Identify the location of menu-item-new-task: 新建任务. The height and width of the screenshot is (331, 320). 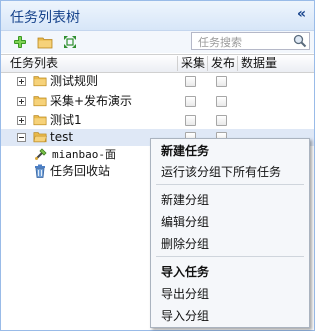
(185, 150).